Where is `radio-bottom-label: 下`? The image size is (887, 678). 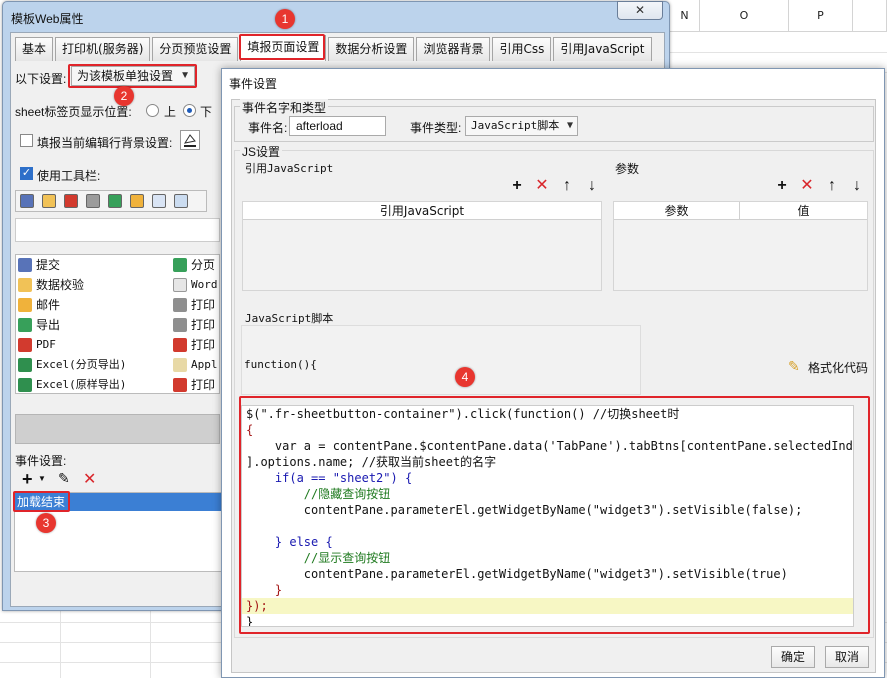
radio-bottom-label: 下 is located at coordinates (206, 112).